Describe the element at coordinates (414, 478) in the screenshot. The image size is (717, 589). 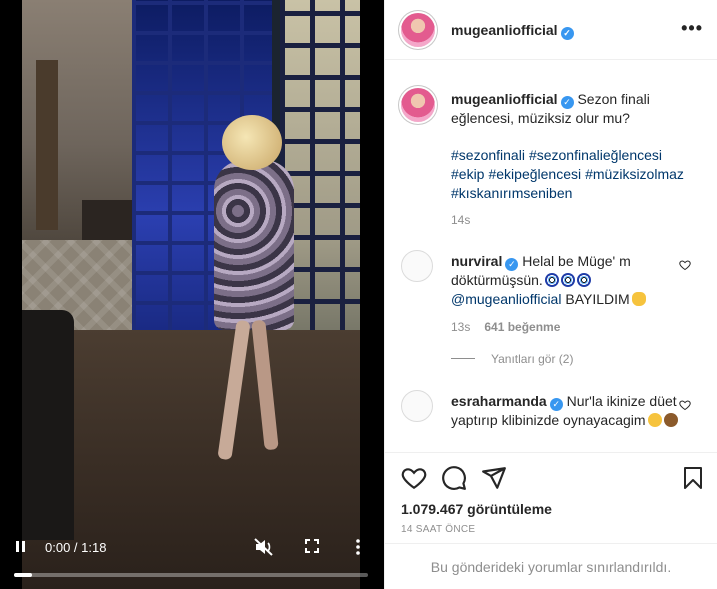
I see `heart-icon` at that location.